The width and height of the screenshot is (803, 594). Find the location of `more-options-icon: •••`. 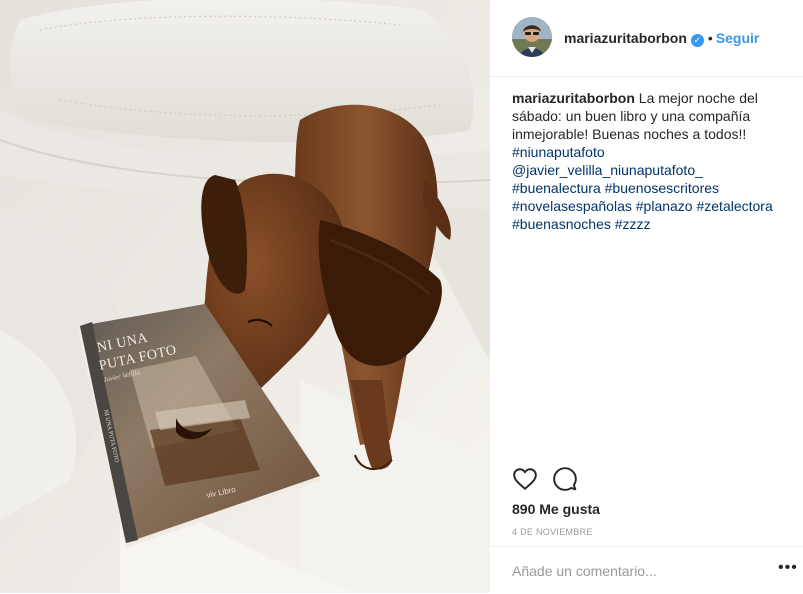

more-options-icon: ••• is located at coordinates (788, 570).